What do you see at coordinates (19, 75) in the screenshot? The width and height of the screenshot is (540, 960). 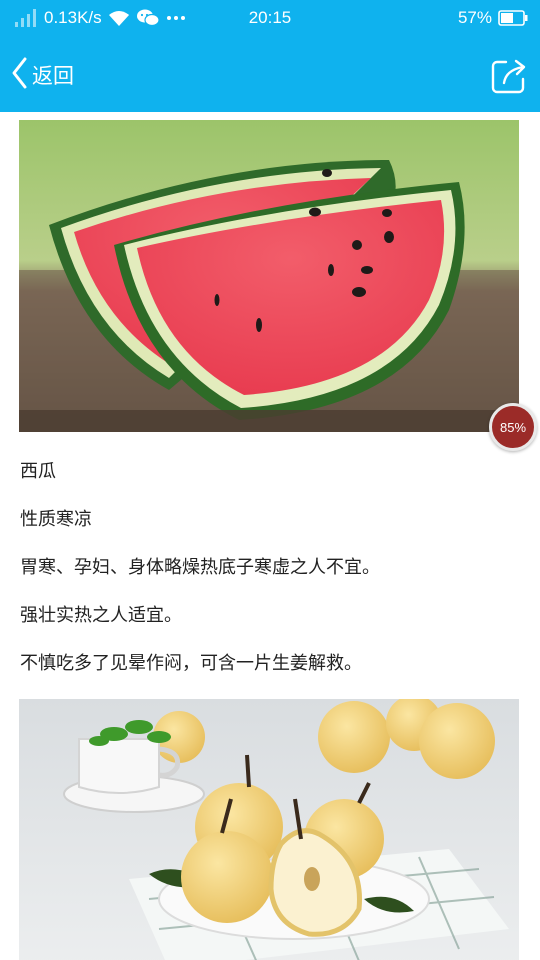 I see `back-chevron-icon` at bounding box center [19, 75].